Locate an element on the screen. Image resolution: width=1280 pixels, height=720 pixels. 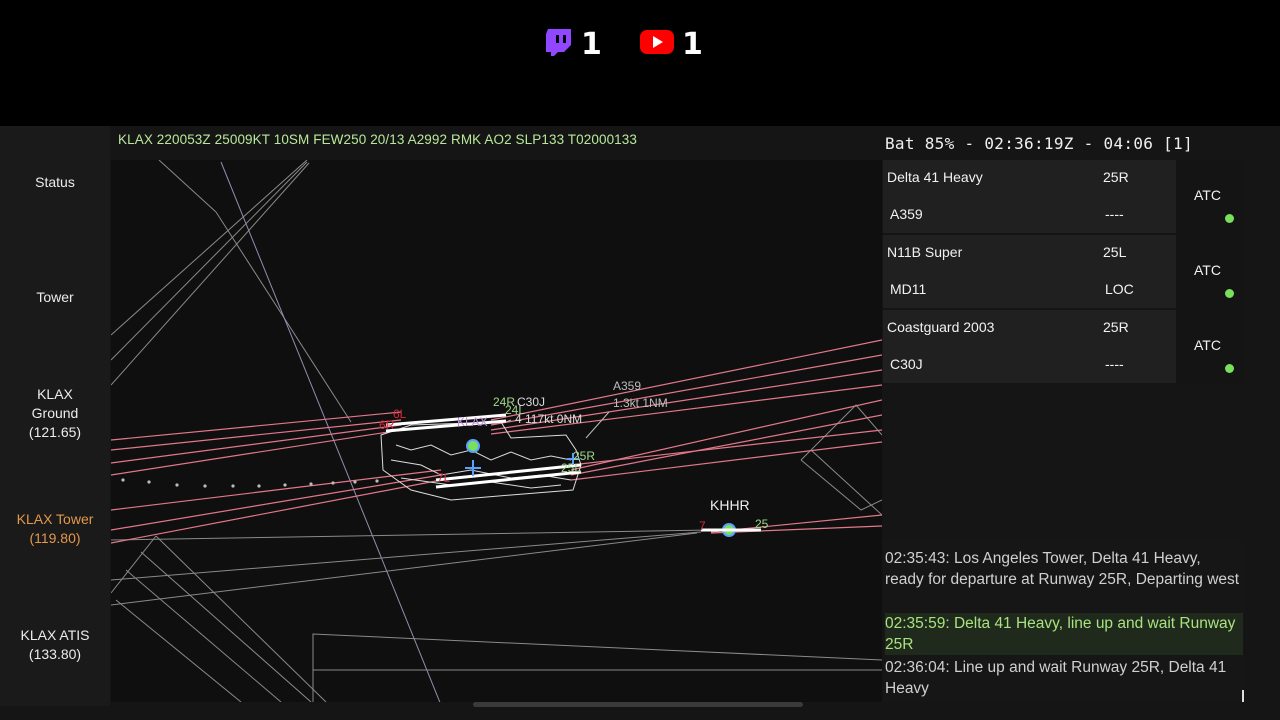
sidebar-item-klax-ground: KLAX Ground (121.65) is located at coordinates (55, 413).